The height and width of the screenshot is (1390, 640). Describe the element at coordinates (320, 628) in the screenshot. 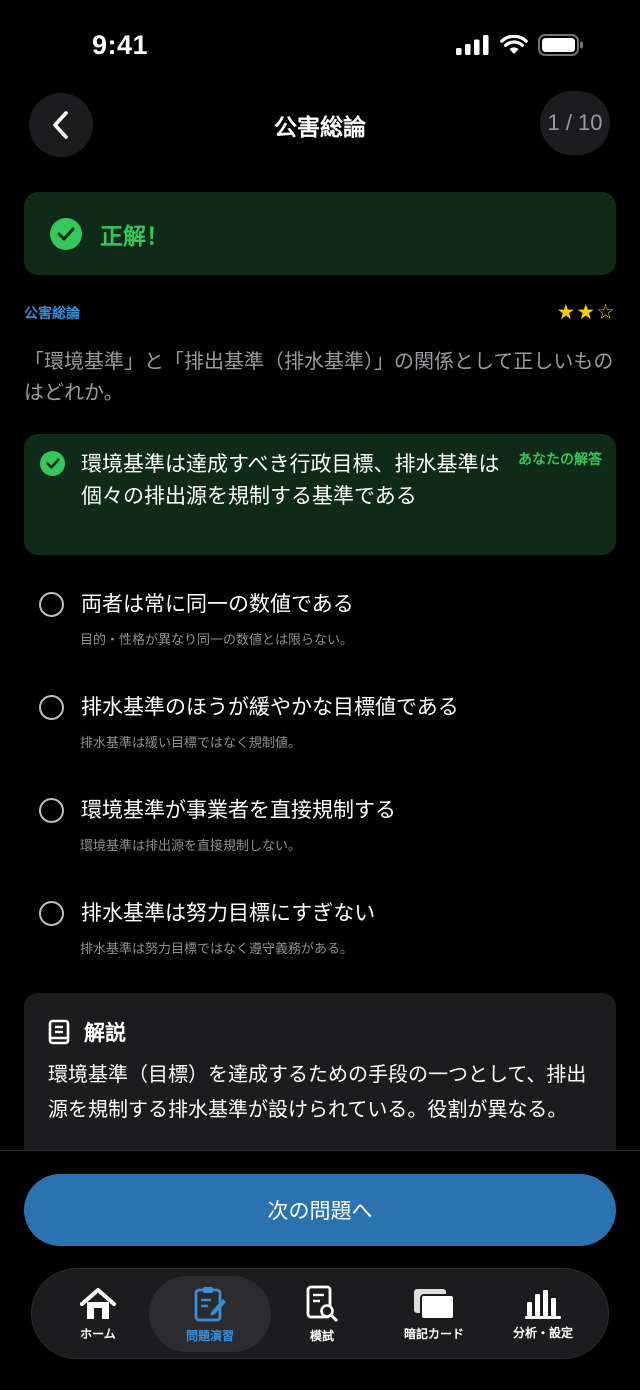

I see `choice-option: 両者は常に同一の数値である 目的・性格が異なり同一の数値とは限らない。` at that location.